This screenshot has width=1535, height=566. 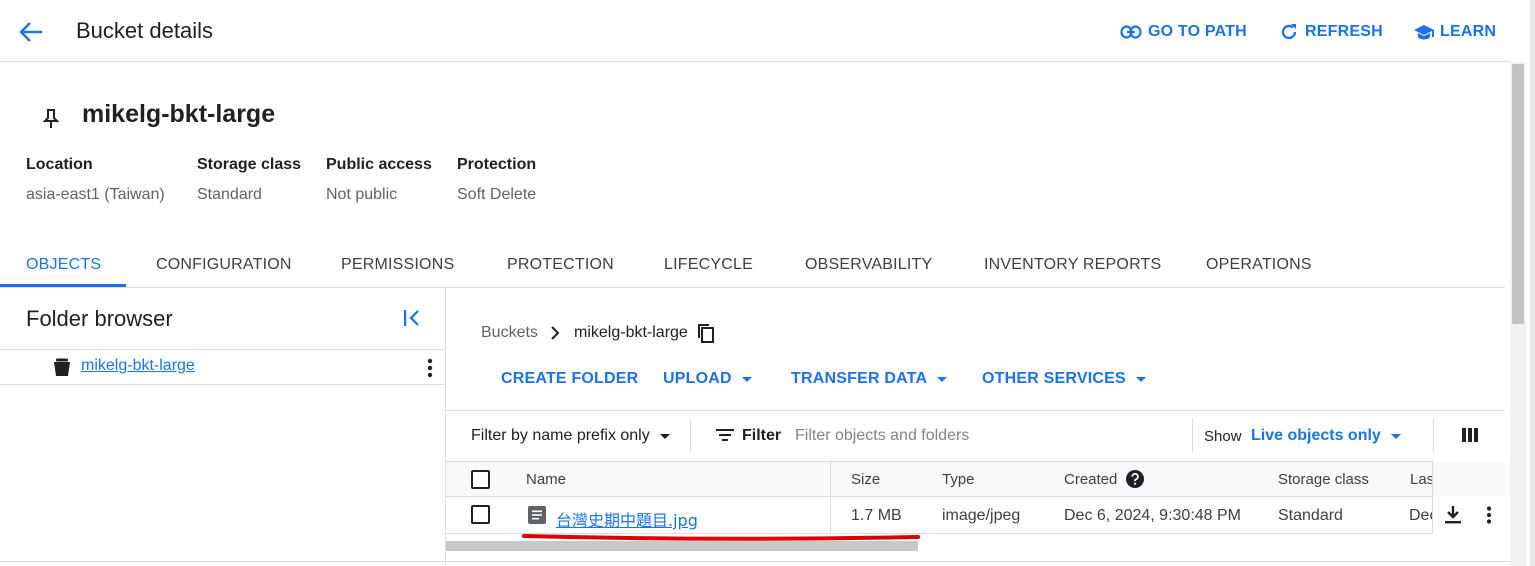 What do you see at coordinates (708, 265) in the screenshot?
I see `tab-lifecycle: LIFECYCLE` at bounding box center [708, 265].